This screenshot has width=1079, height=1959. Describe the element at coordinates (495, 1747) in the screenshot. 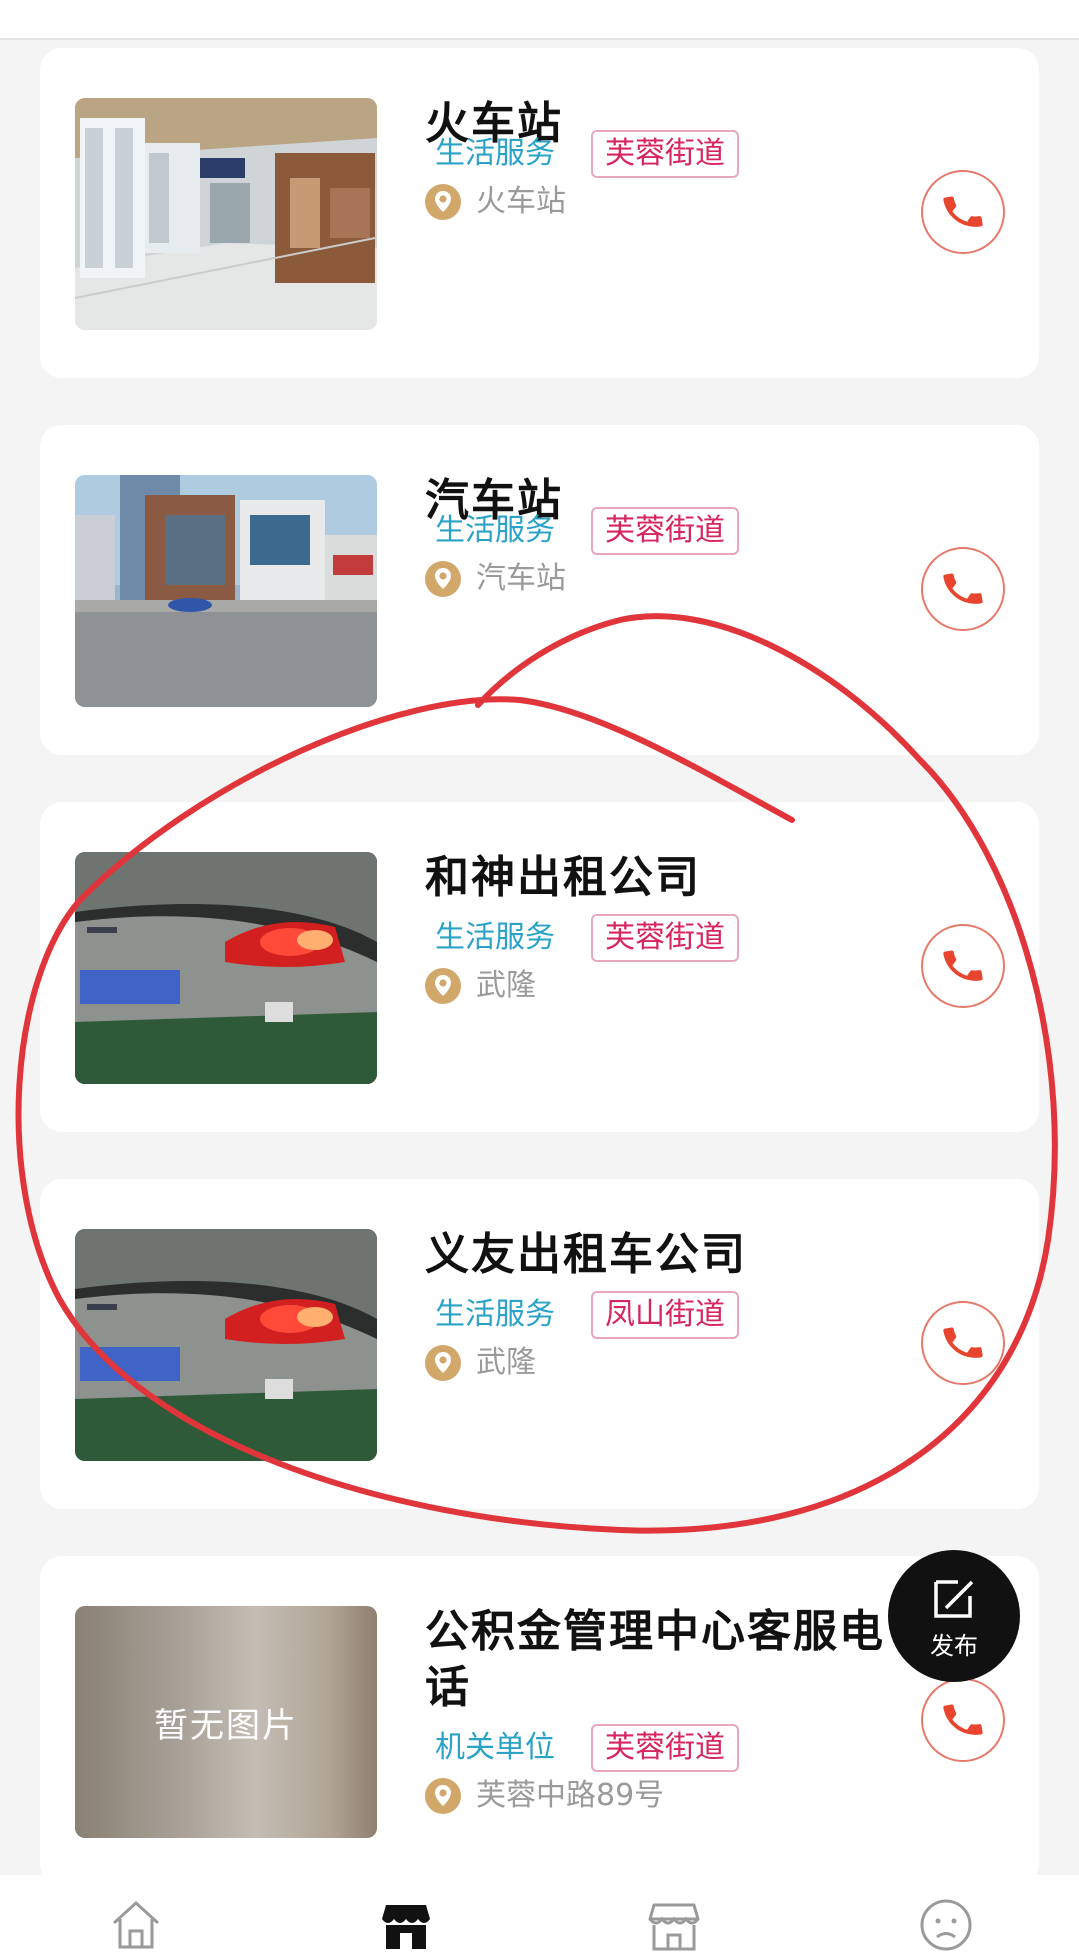

I see `category-tag: 机关单位` at that location.